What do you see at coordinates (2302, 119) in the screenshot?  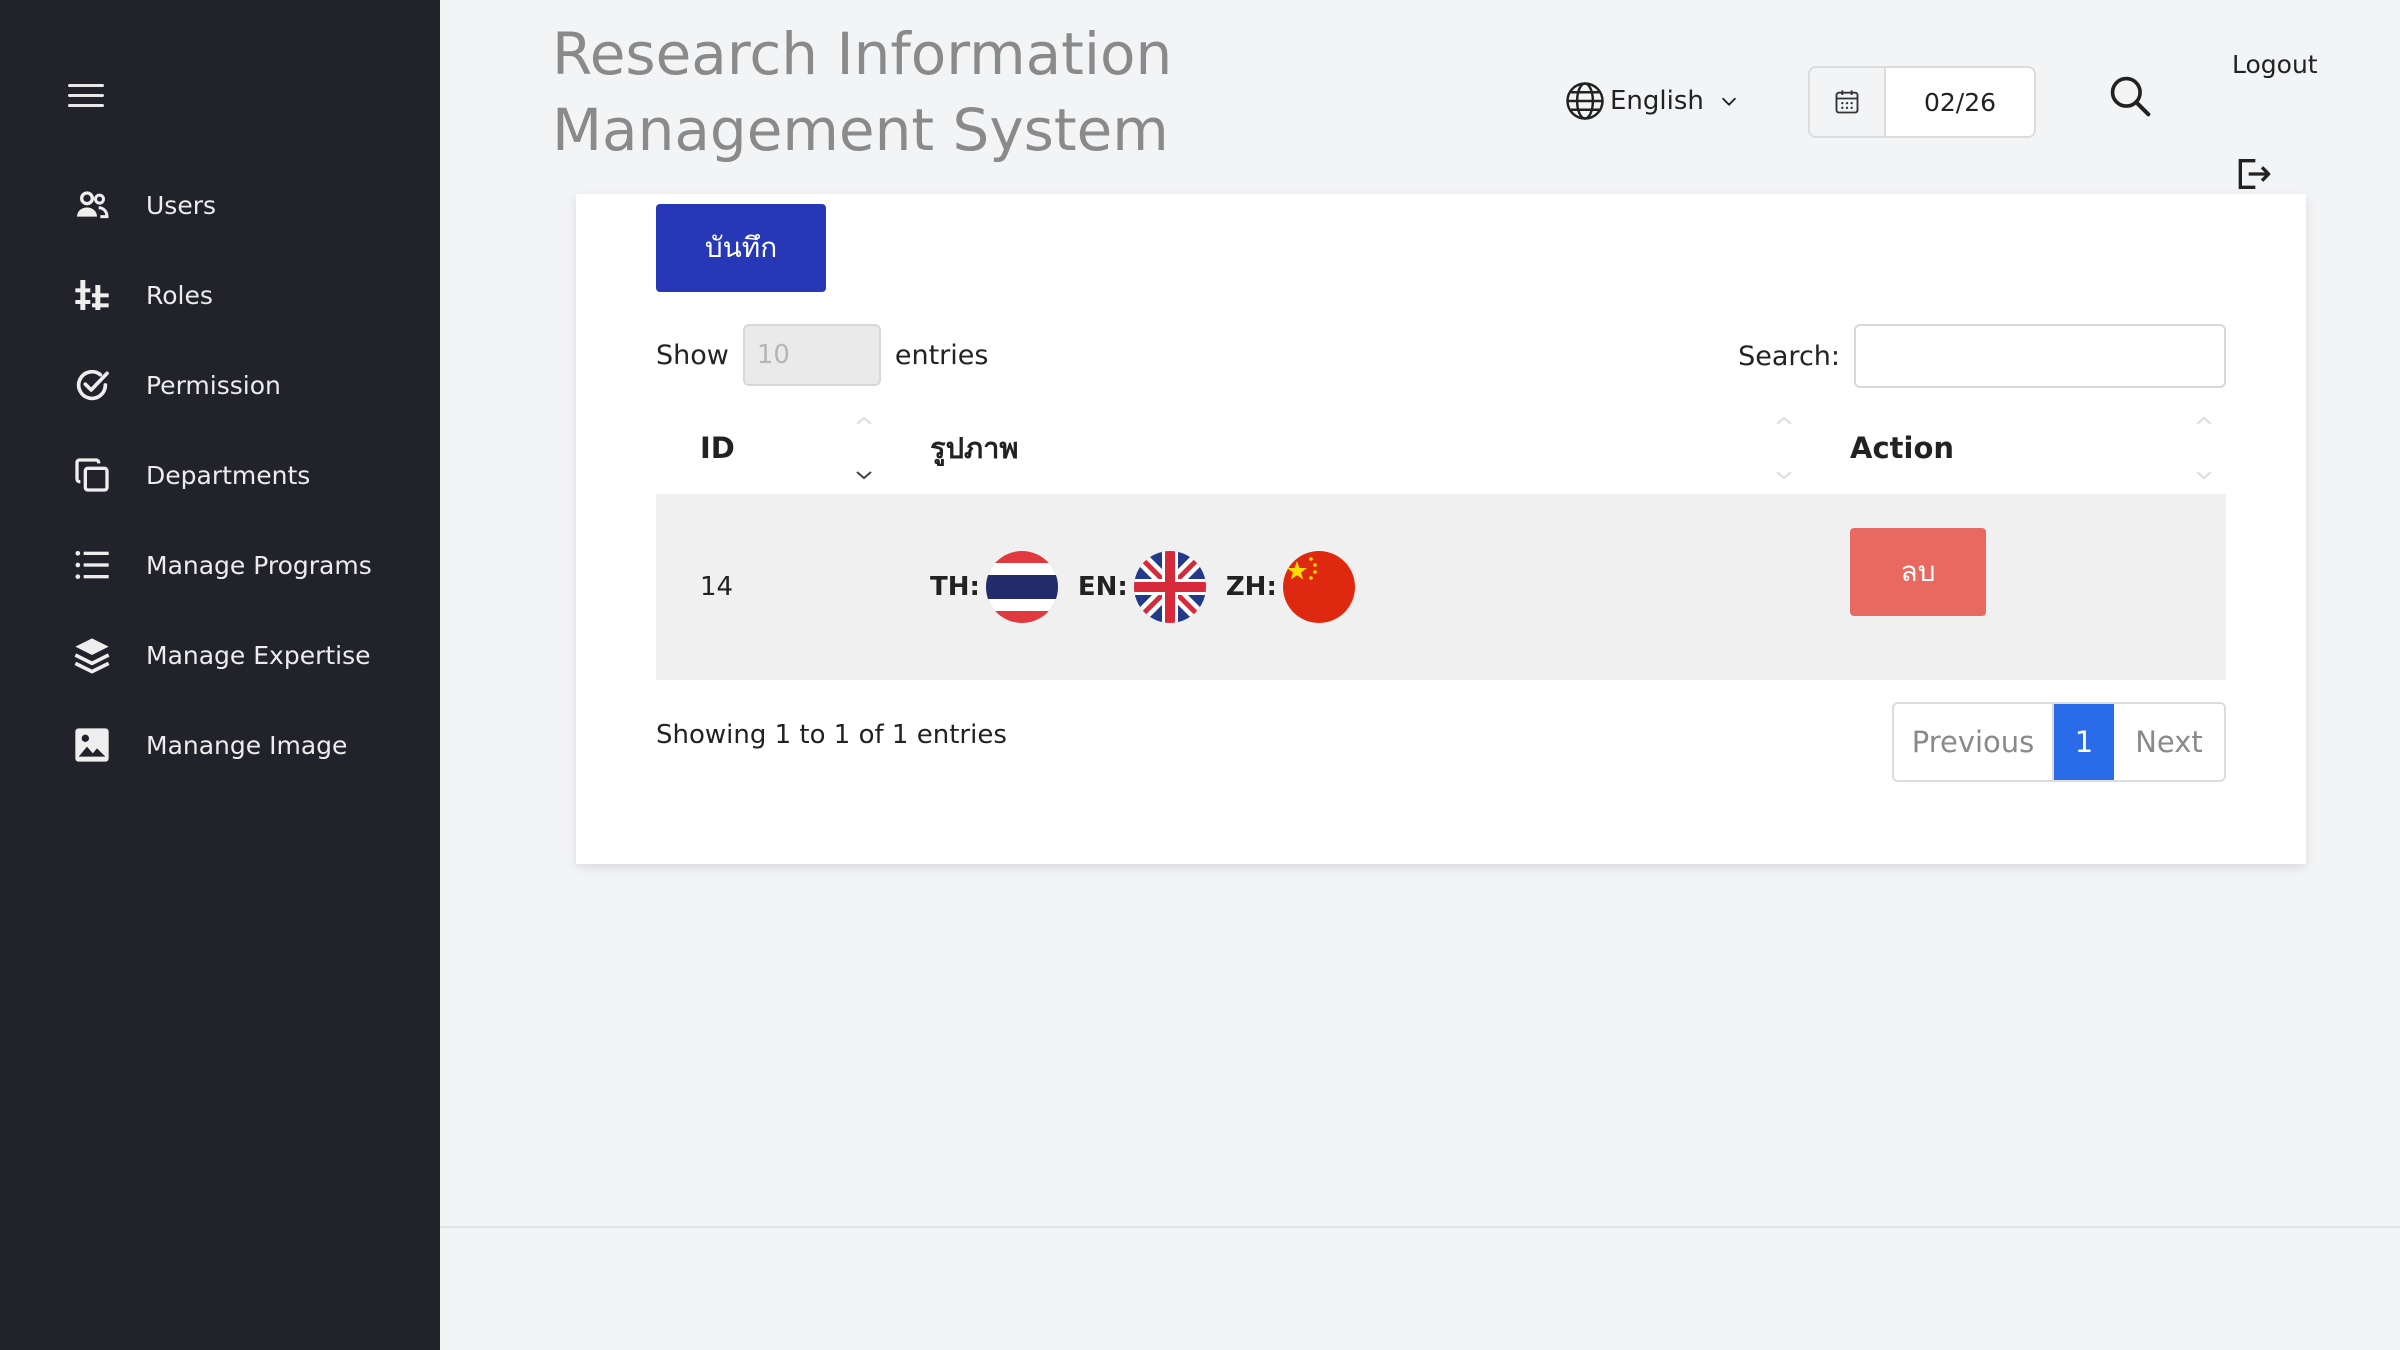 I see `logout-button: Logout` at bounding box center [2302, 119].